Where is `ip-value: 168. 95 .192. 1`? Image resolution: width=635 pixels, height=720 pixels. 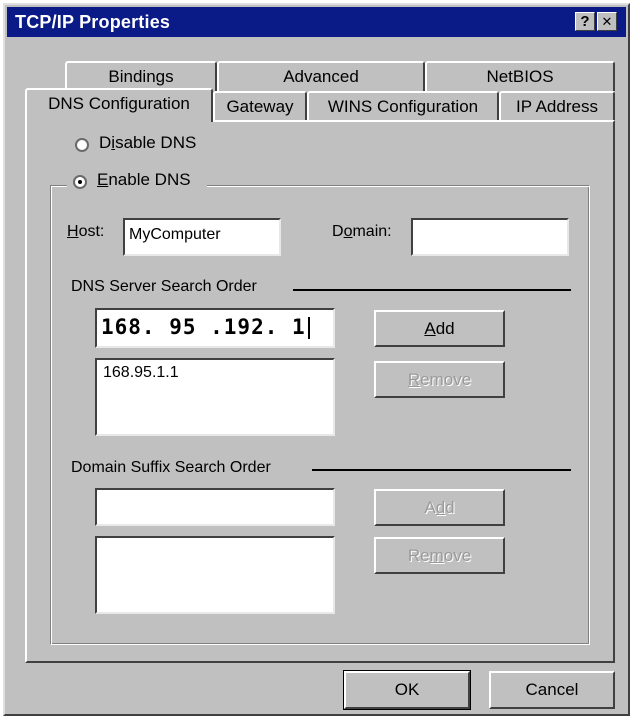
ip-value: 168. 95 .192. 1 is located at coordinates (203, 327).